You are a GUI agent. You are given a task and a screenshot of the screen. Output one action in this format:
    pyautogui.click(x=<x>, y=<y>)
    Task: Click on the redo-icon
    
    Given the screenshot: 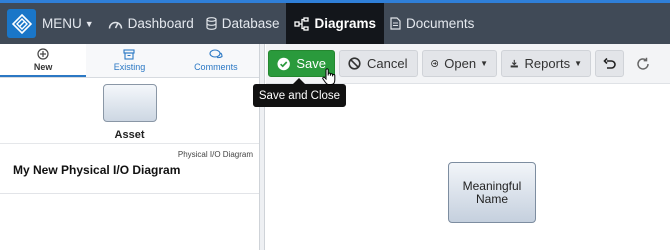 What is the action you would take?
    pyautogui.click(x=642, y=63)
    